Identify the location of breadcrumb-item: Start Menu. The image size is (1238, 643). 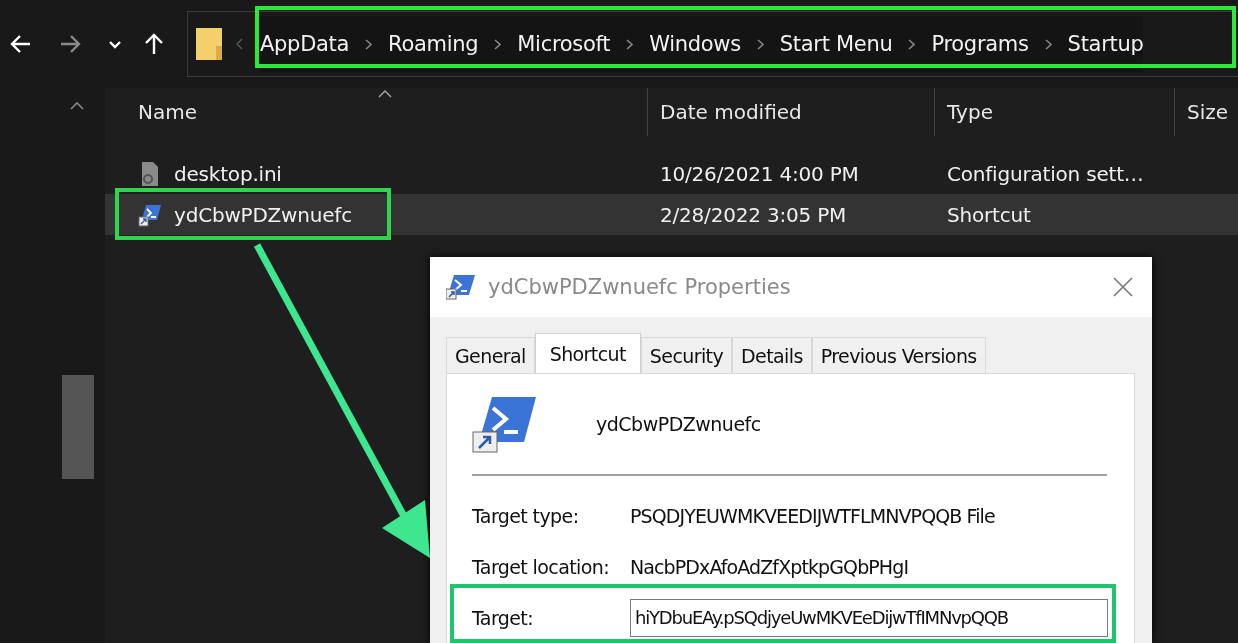
(836, 44).